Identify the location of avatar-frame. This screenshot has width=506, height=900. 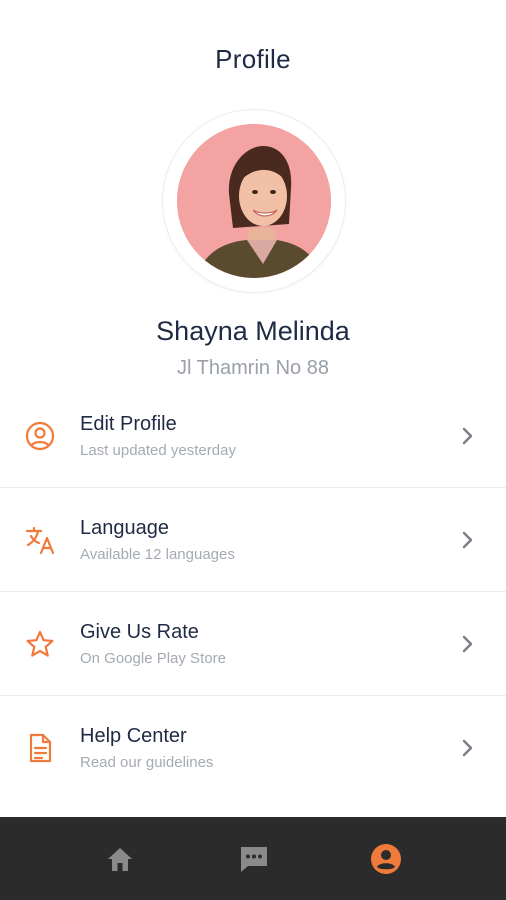
(254, 201).